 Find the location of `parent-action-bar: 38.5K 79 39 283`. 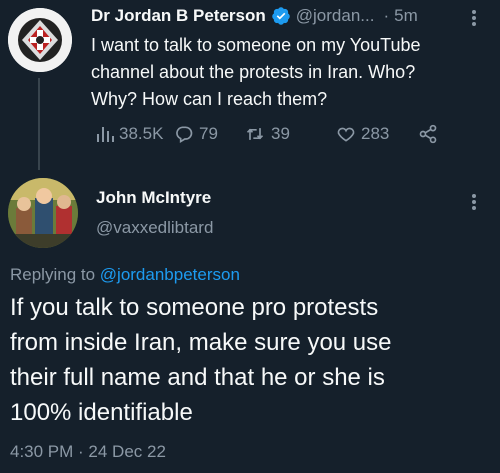

parent-action-bar: 38.5K 79 39 283 is located at coordinates (271, 136).